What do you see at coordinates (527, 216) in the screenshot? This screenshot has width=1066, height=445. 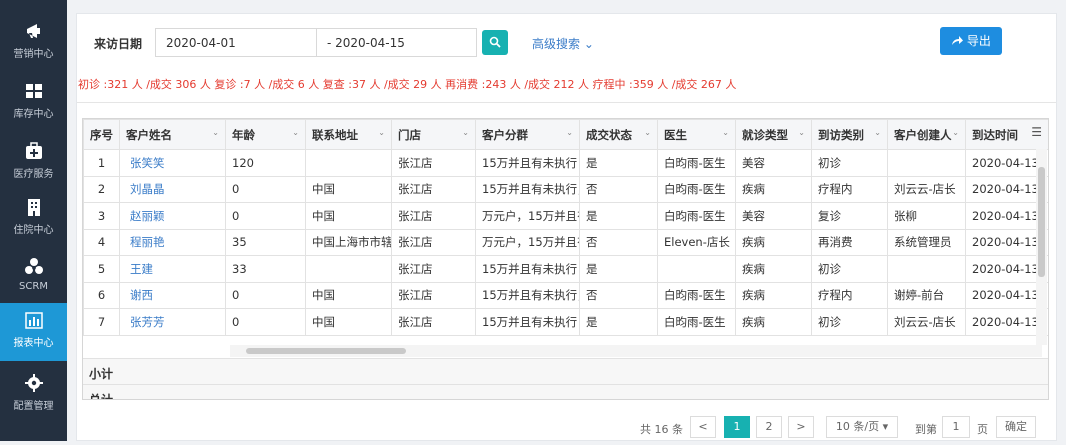 I see `table-cell: 万元户，15万并且有` at bounding box center [527, 216].